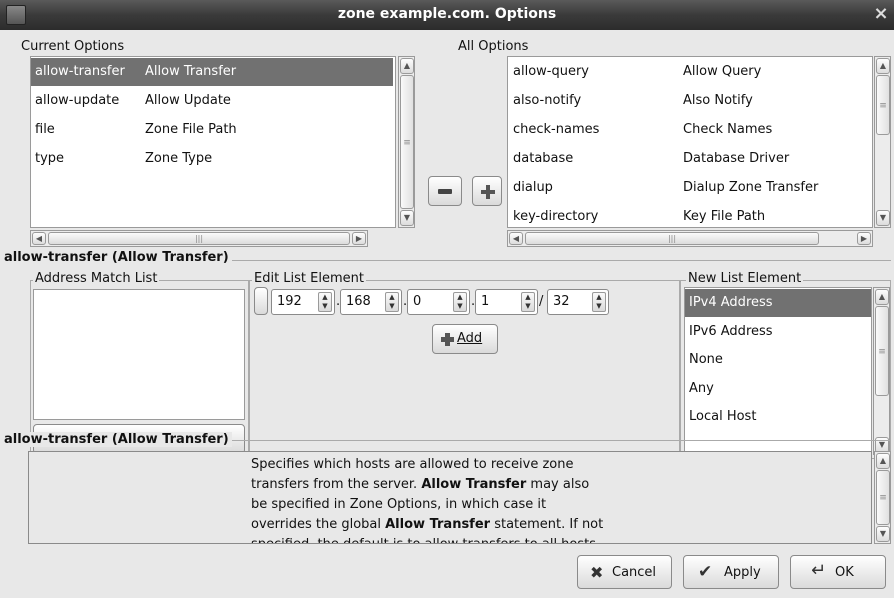  What do you see at coordinates (465, 339) in the screenshot?
I see `add-element-button: Add` at bounding box center [465, 339].